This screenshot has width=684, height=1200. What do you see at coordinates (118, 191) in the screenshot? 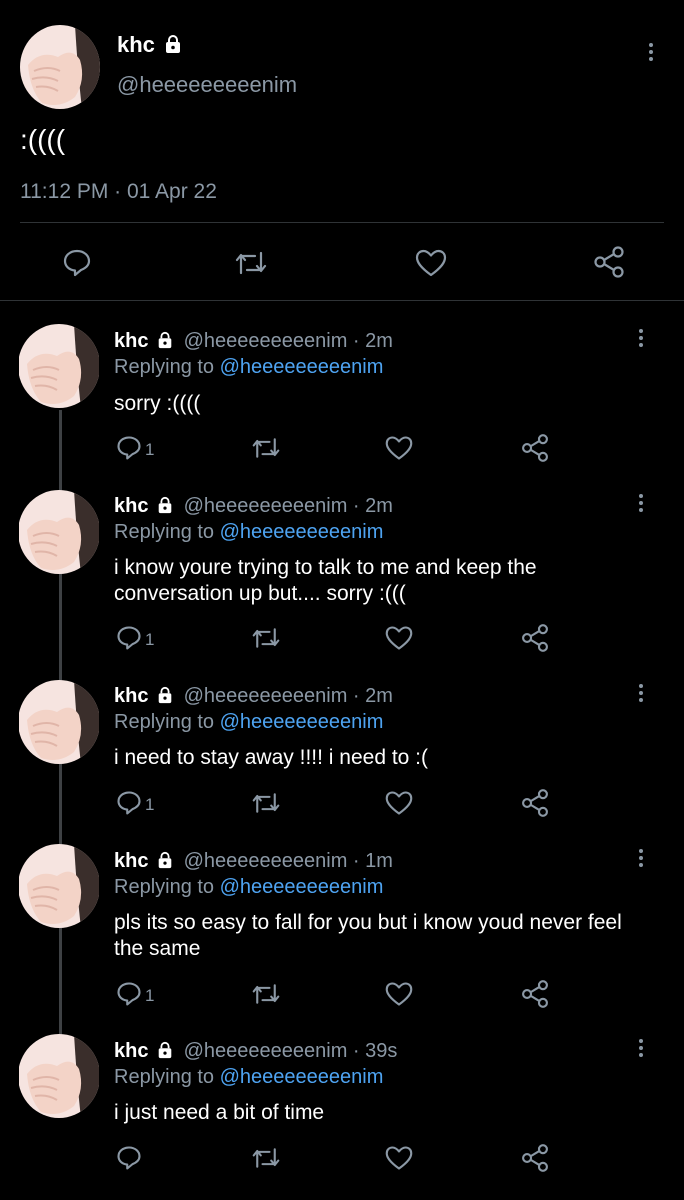
I see `tweet-timestamp: 11:12 PM · 01 Apr 22` at bounding box center [118, 191].